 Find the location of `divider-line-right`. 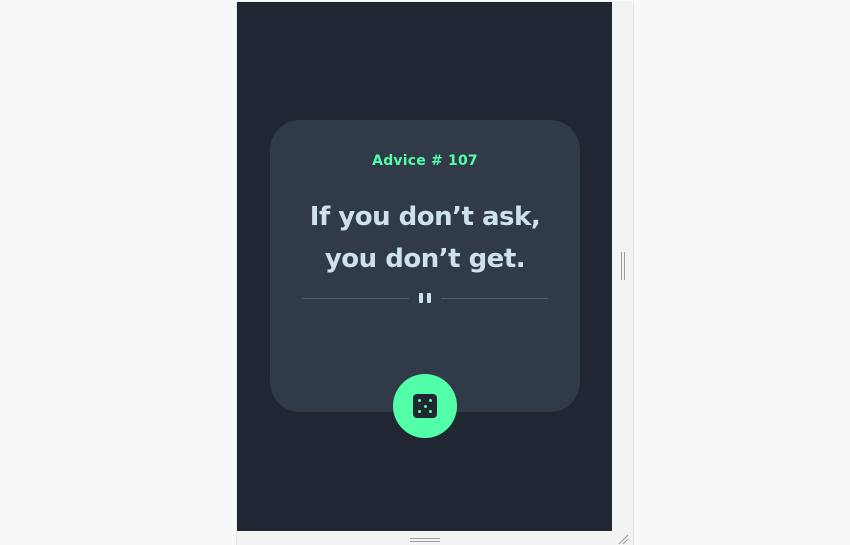

divider-line-right is located at coordinates (494, 298).